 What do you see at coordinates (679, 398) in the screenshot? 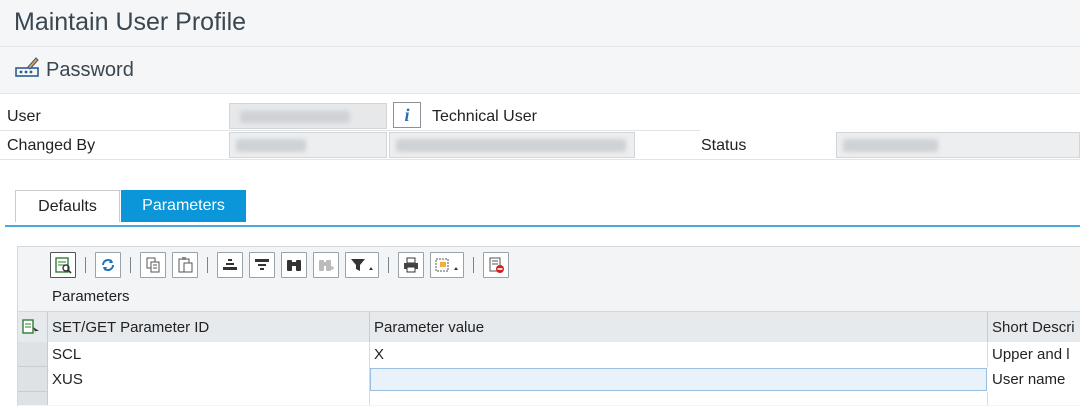
I see `cell-parameter-value` at bounding box center [679, 398].